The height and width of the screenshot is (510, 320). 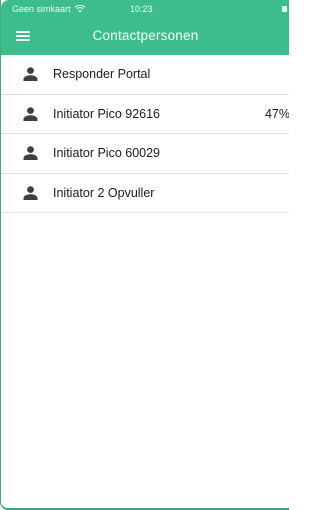 What do you see at coordinates (107, 113) in the screenshot?
I see `contact-name: Initiator Pico 92616` at bounding box center [107, 113].